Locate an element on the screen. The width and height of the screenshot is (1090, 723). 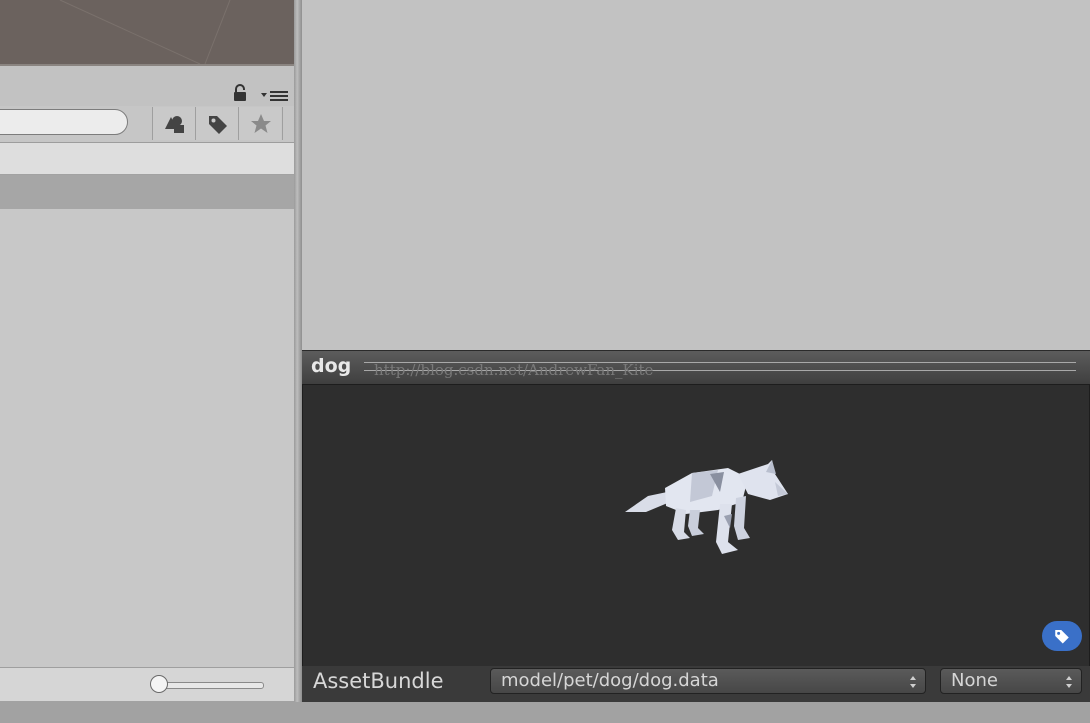
filter-by-type-icon is located at coordinates (174, 124).